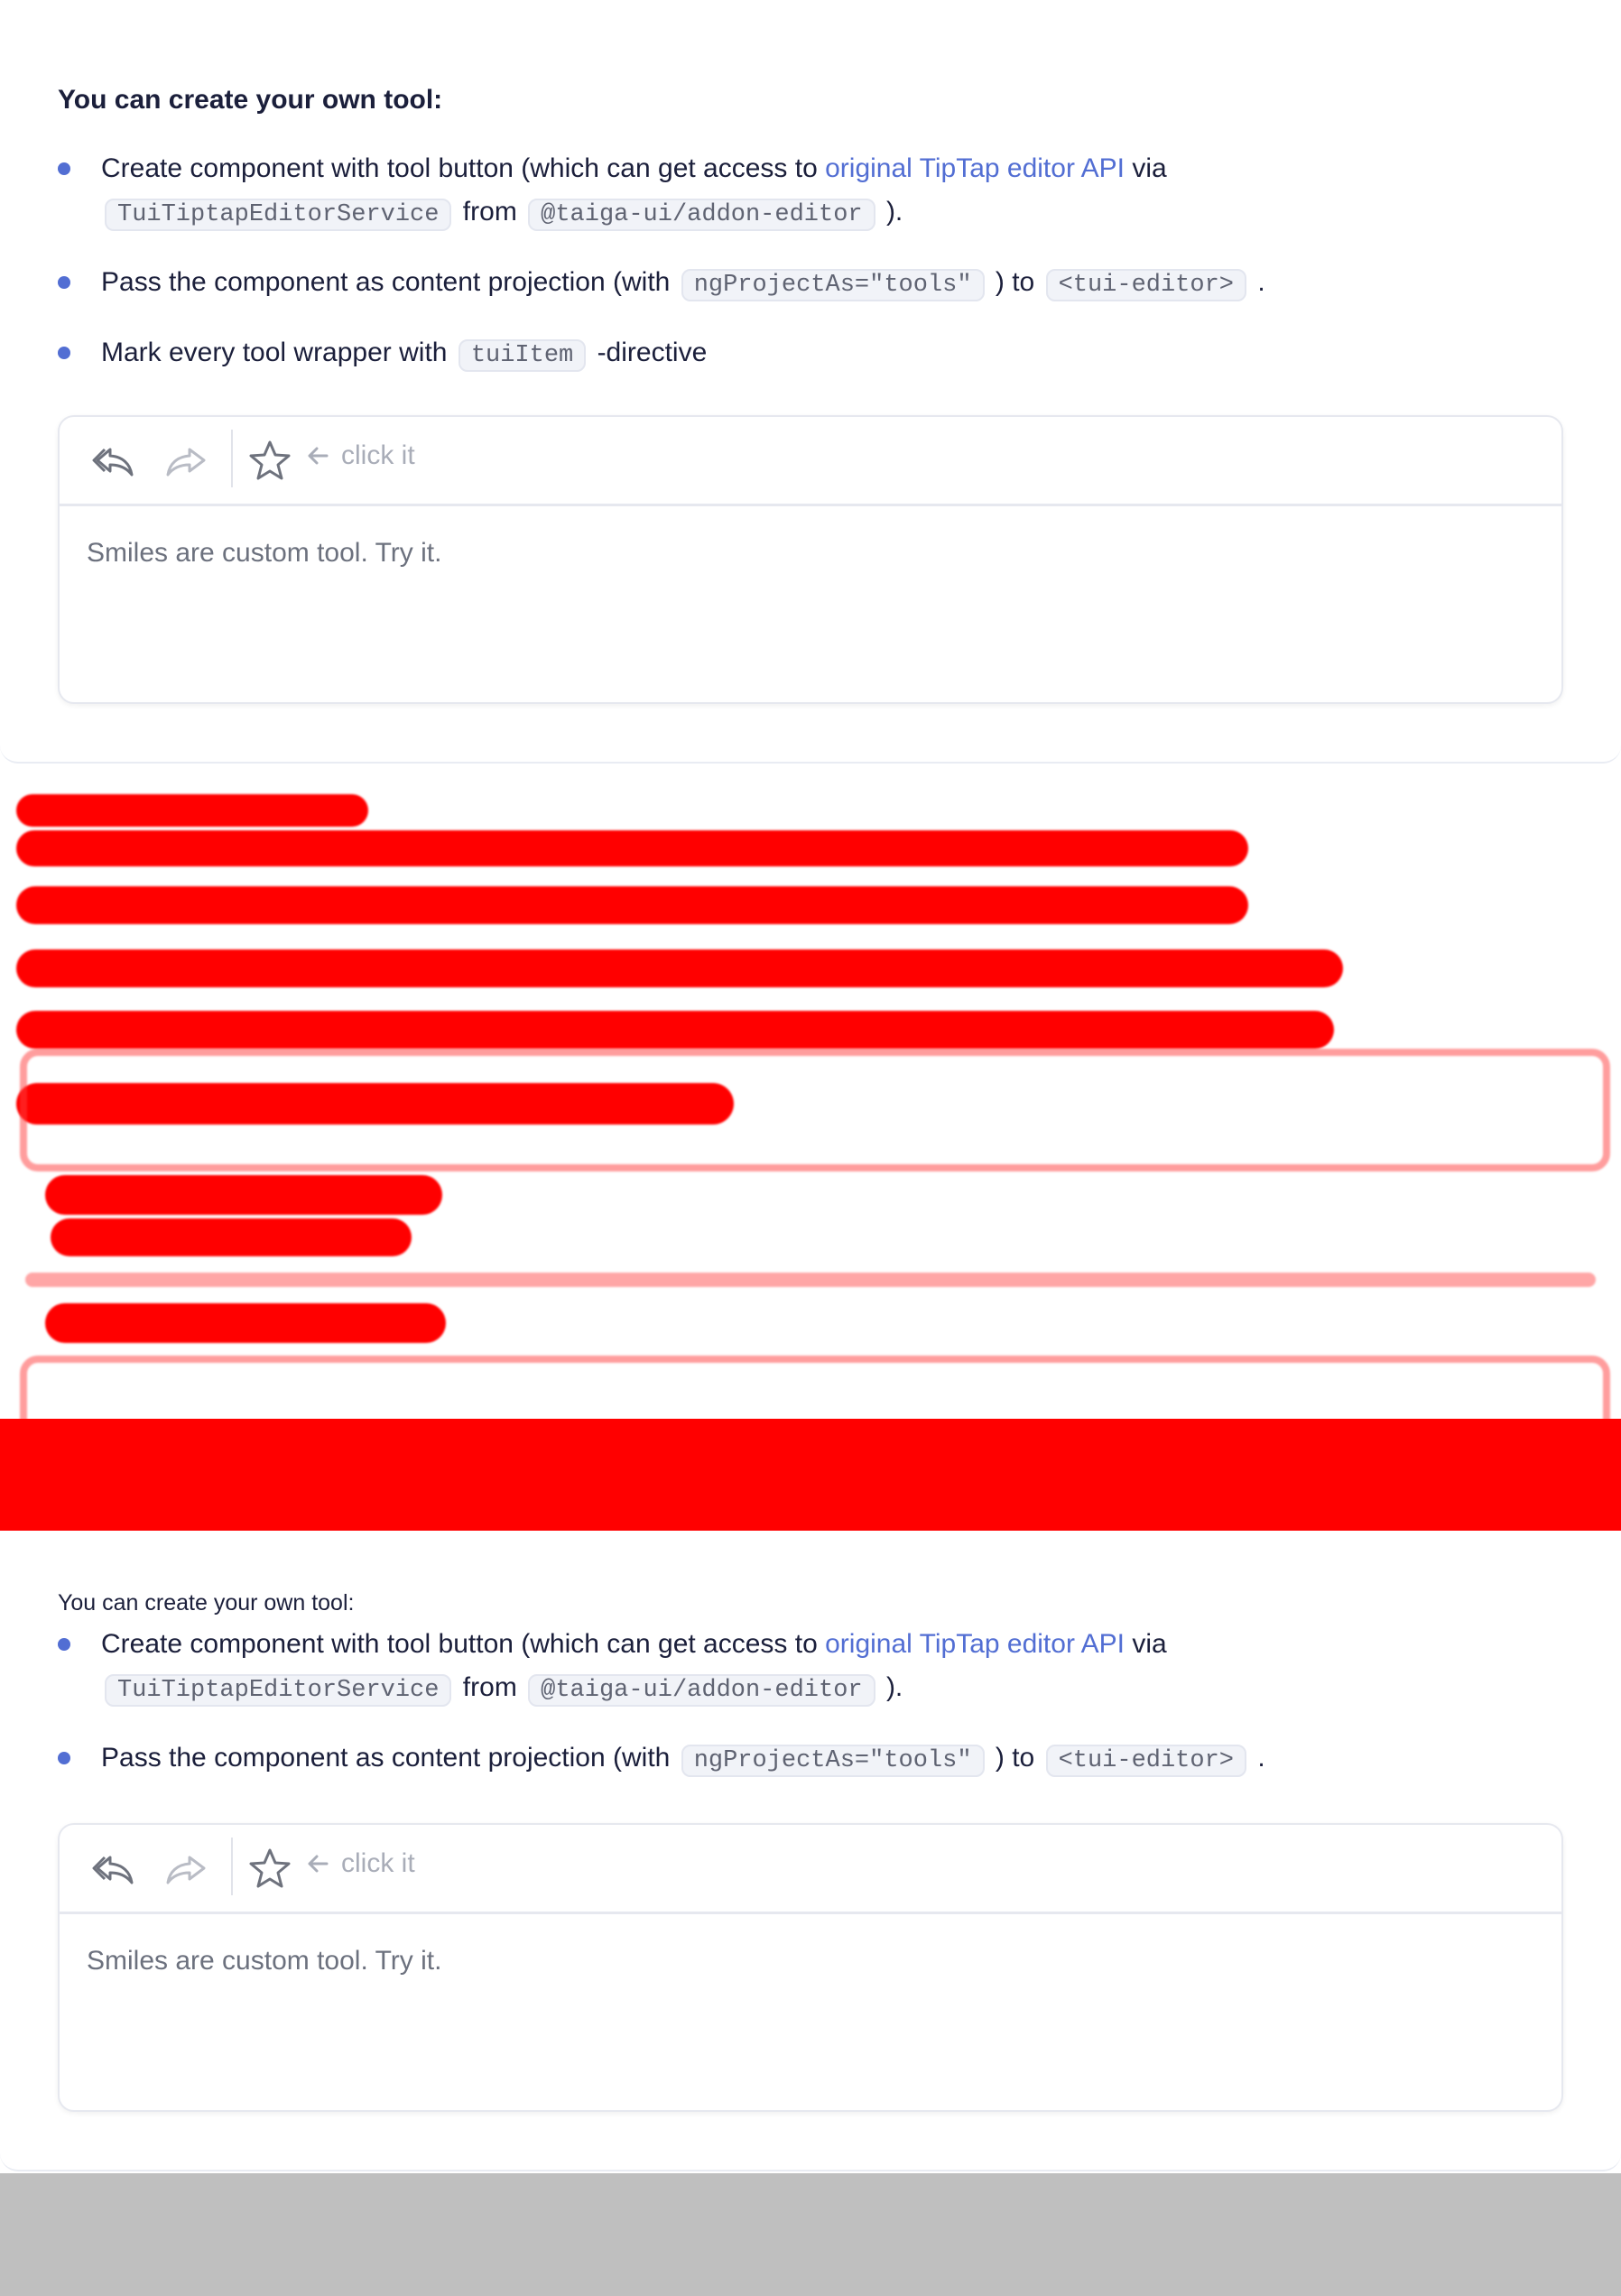  Describe the element at coordinates (522, 355) in the screenshot. I see `code-snippet: tuiItem` at that location.